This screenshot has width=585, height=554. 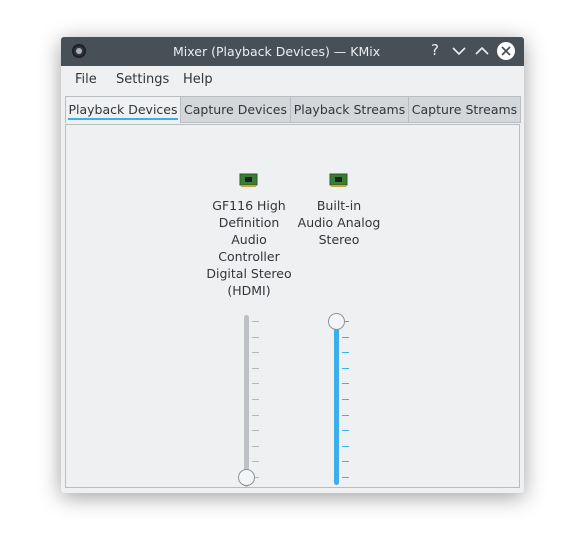 I want to click on volume-slider-track-hdmi, so click(x=246, y=401).